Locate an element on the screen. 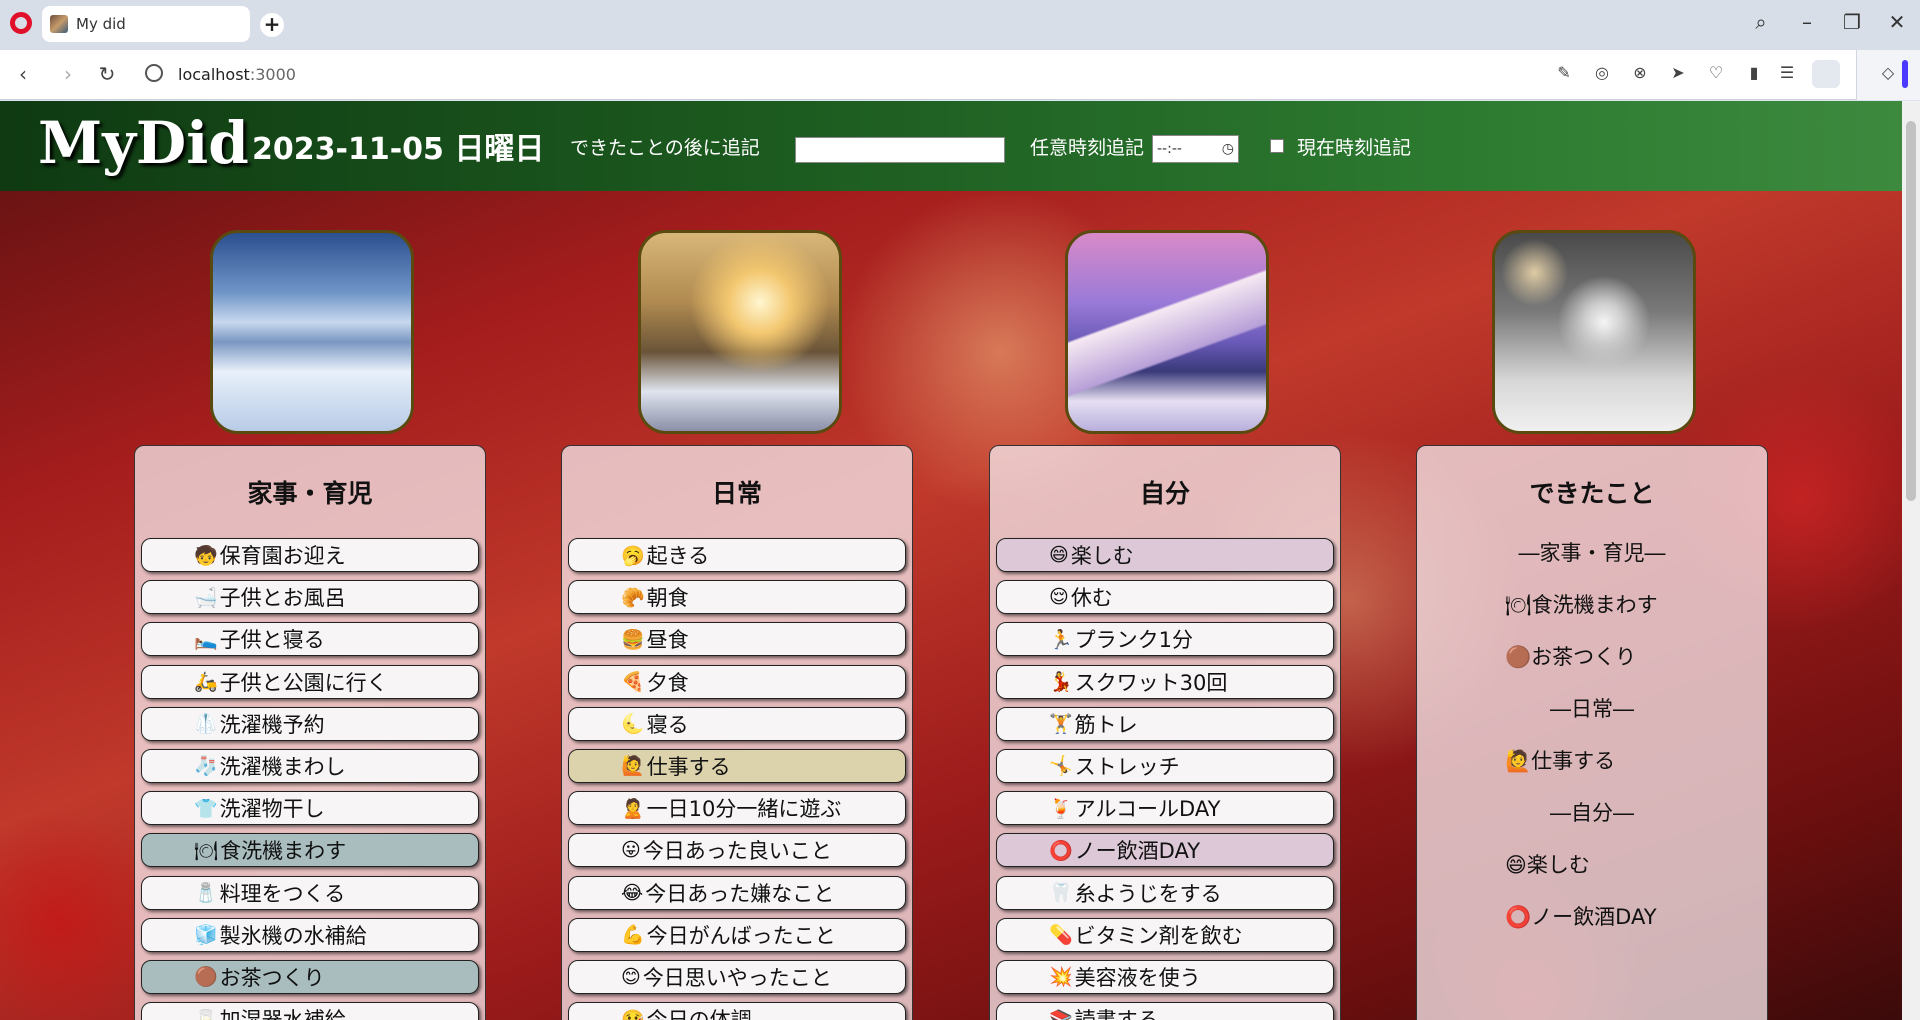 The height and width of the screenshot is (1020, 1920). activity-label: 製氷機の水補給 is located at coordinates (293, 935).